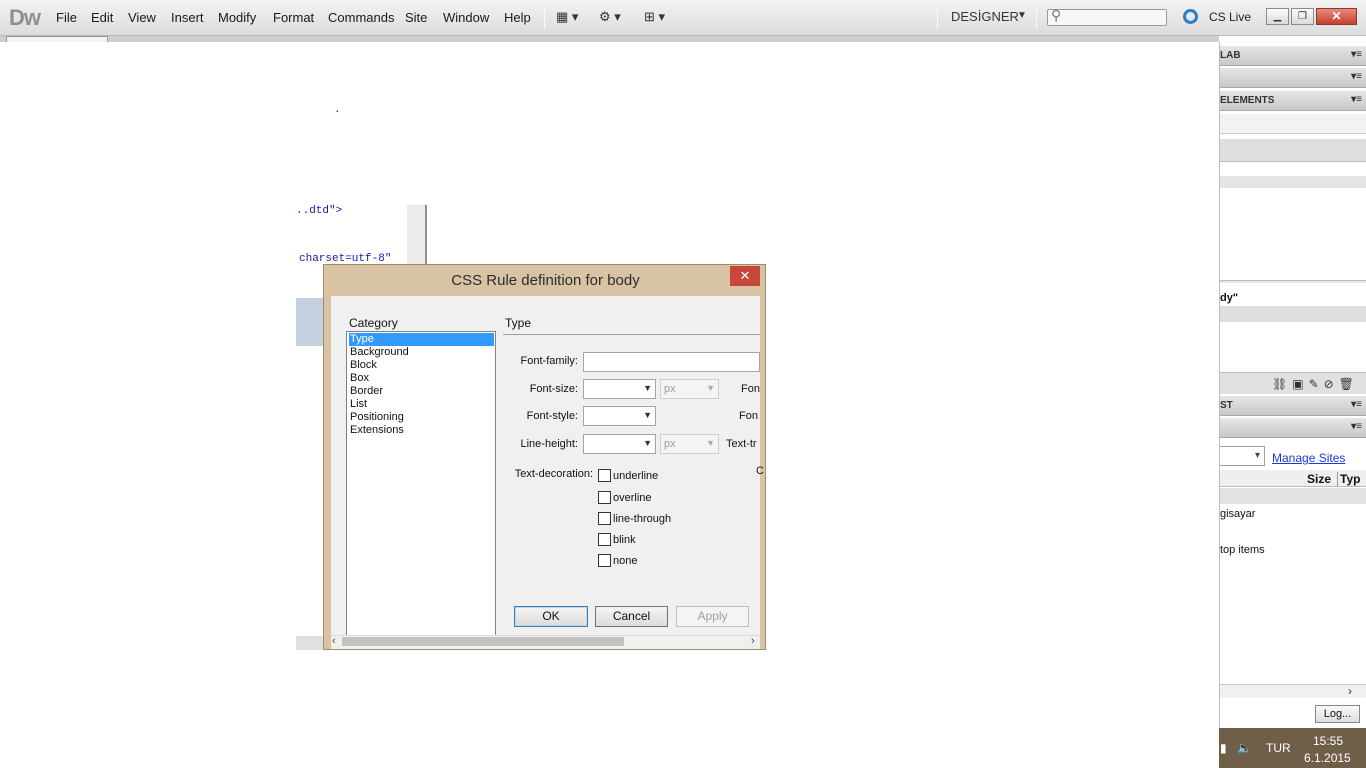  Describe the element at coordinates (466, 17) in the screenshot. I see `menu-window: Window` at that location.